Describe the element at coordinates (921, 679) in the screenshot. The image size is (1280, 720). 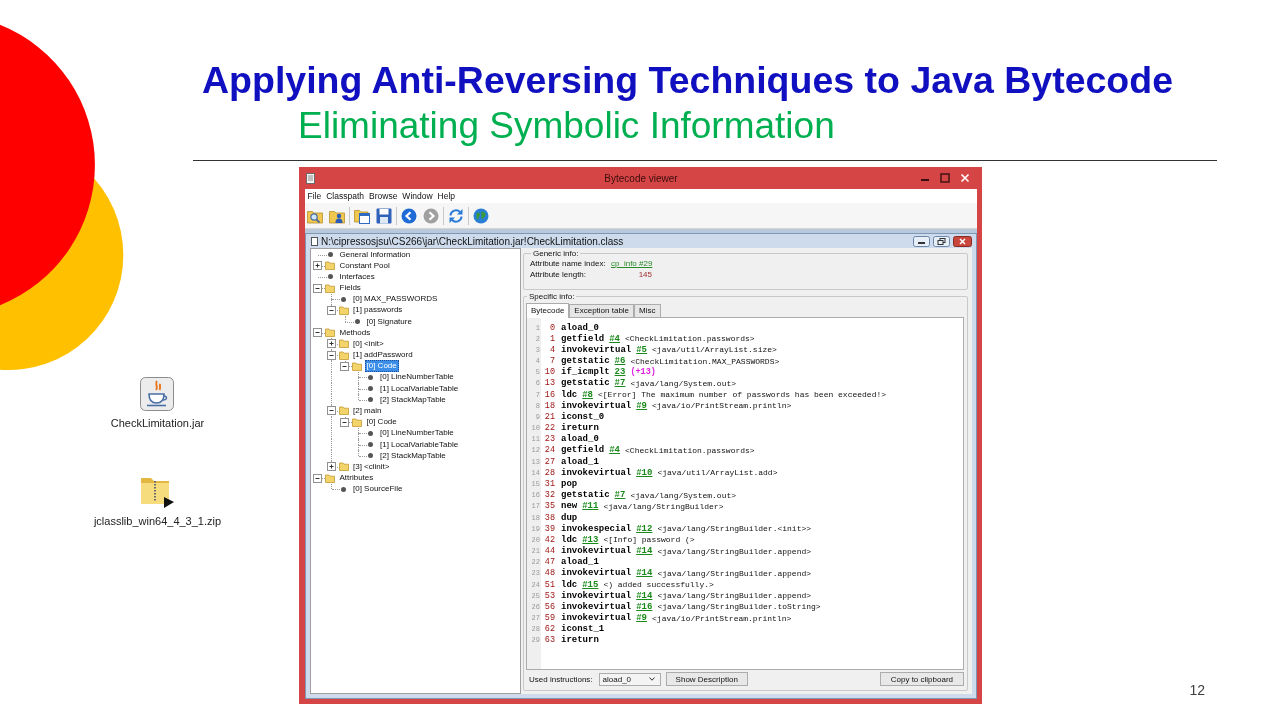
I see `action-button: Copy to clipboard` at that location.